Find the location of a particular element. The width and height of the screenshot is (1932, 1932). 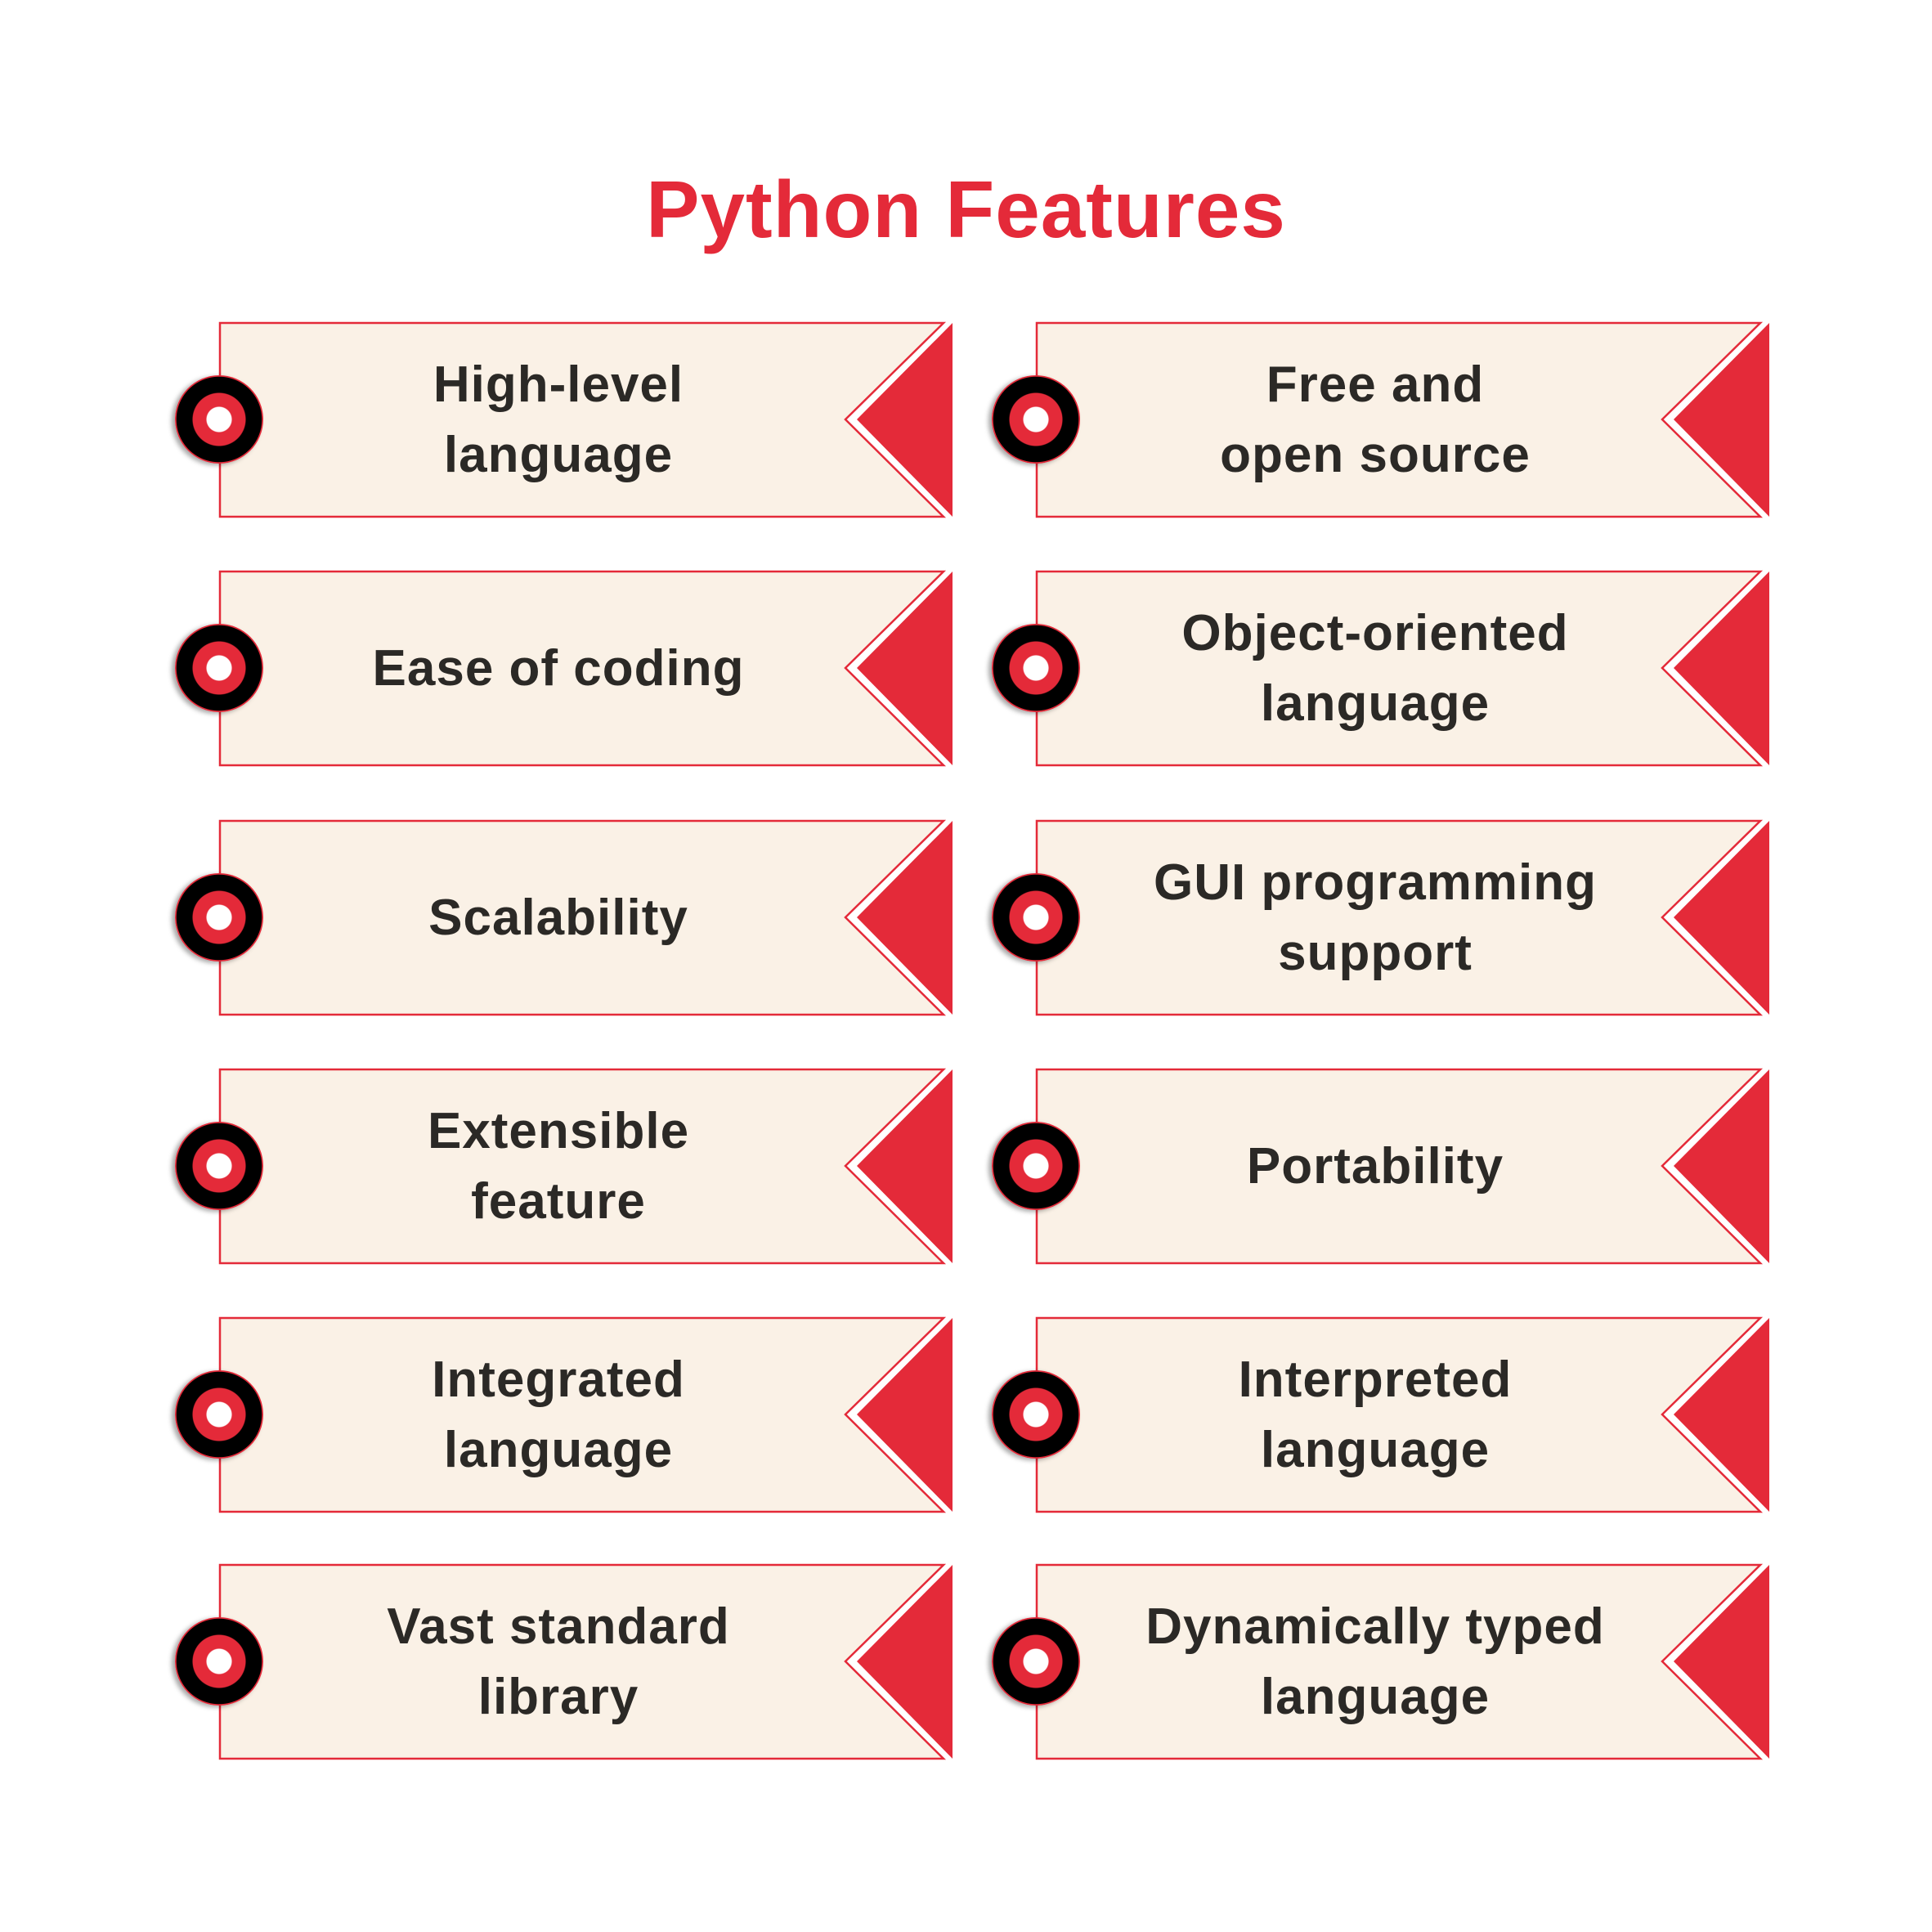

feature-card: Dynamically typed language is located at coordinates (1403, 1661).